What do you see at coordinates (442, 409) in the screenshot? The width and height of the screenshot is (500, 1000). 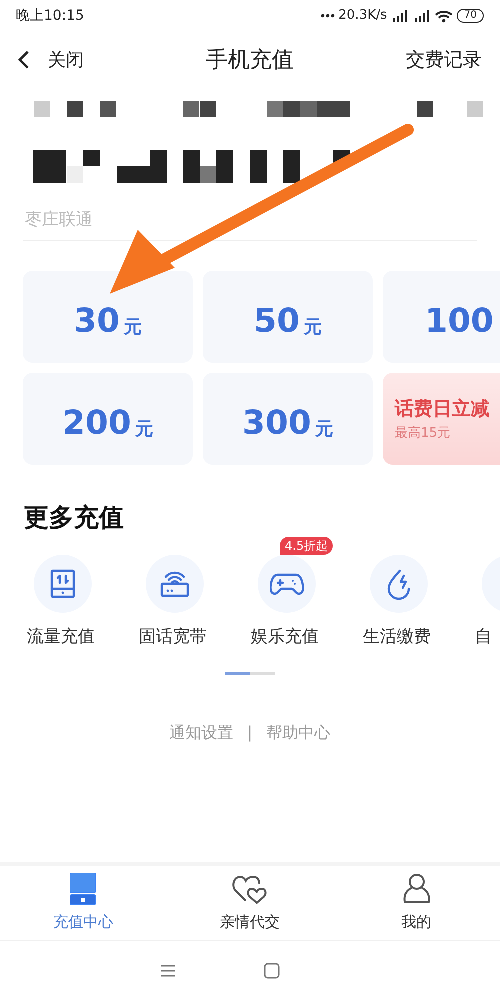 I see `discount-title: 话费日立减` at bounding box center [442, 409].